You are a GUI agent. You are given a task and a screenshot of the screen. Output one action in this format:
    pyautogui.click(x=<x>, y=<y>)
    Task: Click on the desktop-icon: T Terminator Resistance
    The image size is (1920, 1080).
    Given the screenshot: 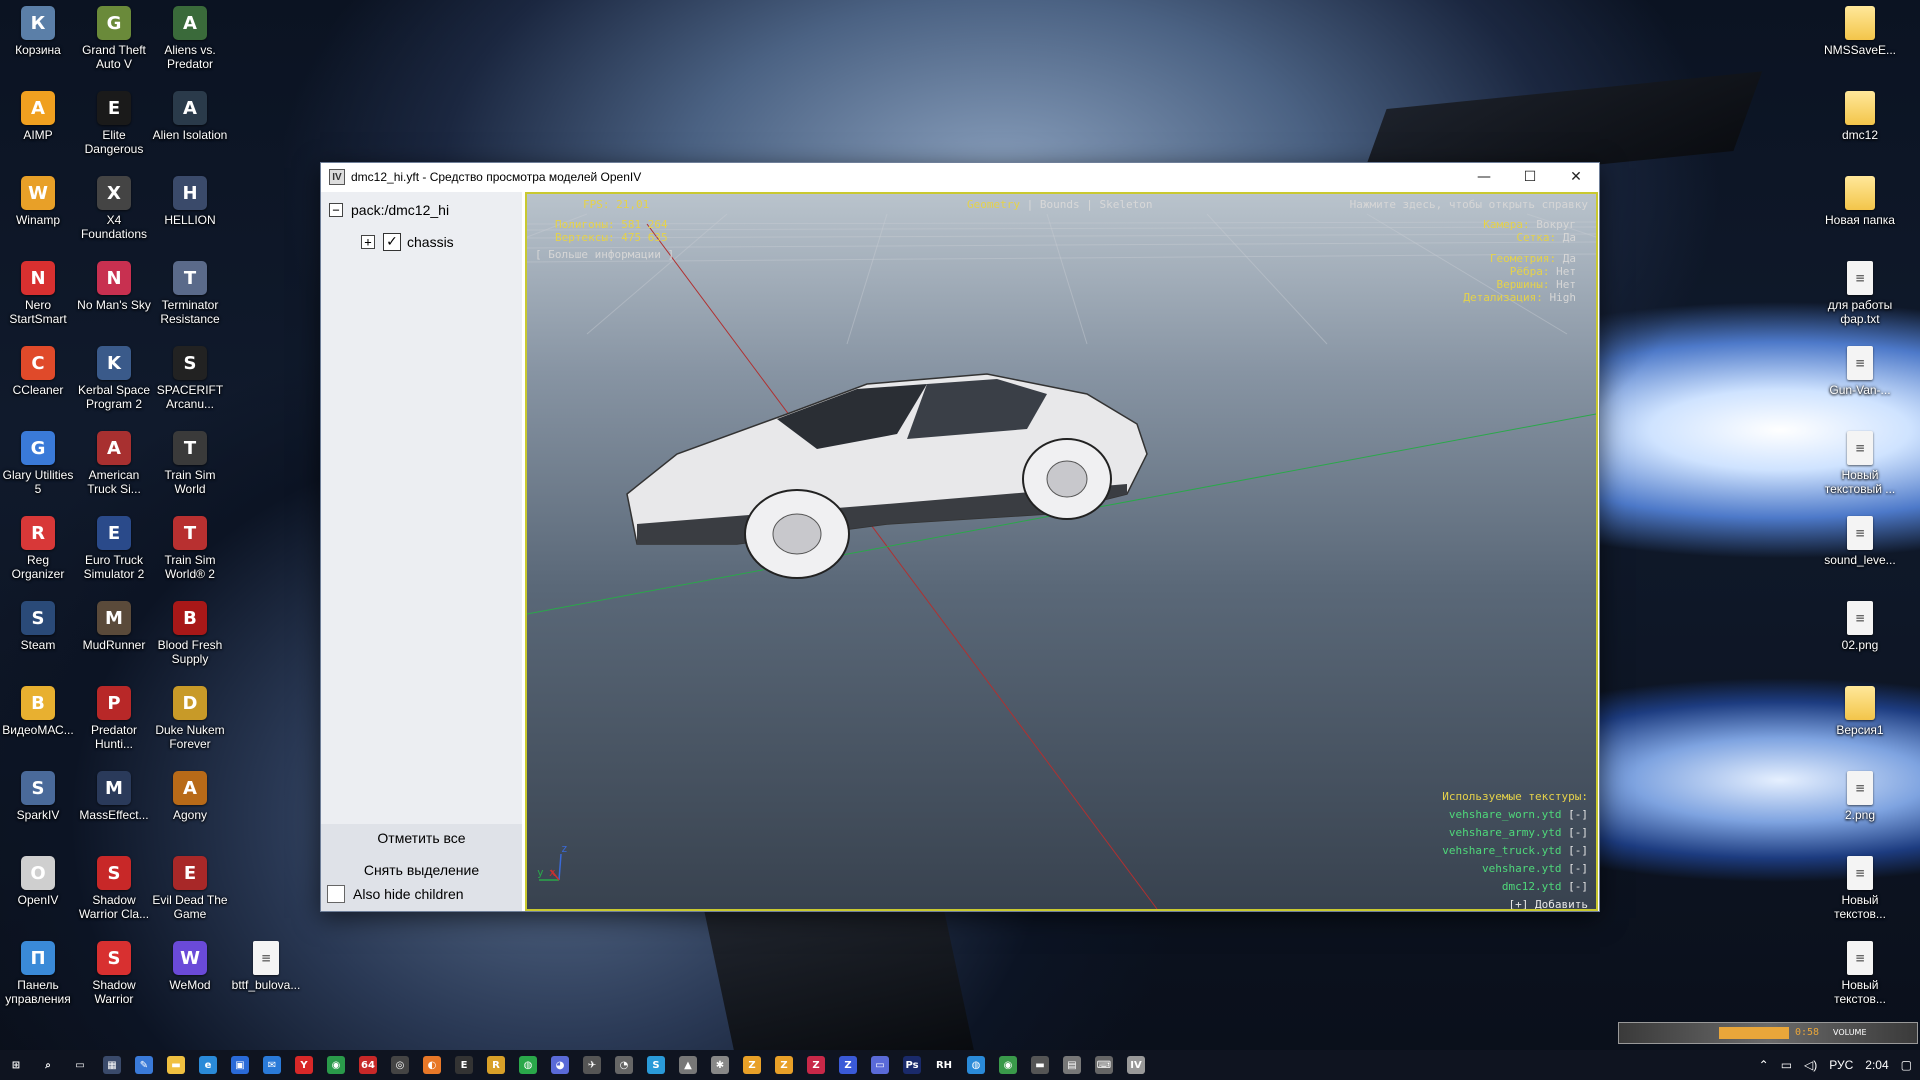 What is the action you would take?
    pyautogui.click(x=190, y=293)
    